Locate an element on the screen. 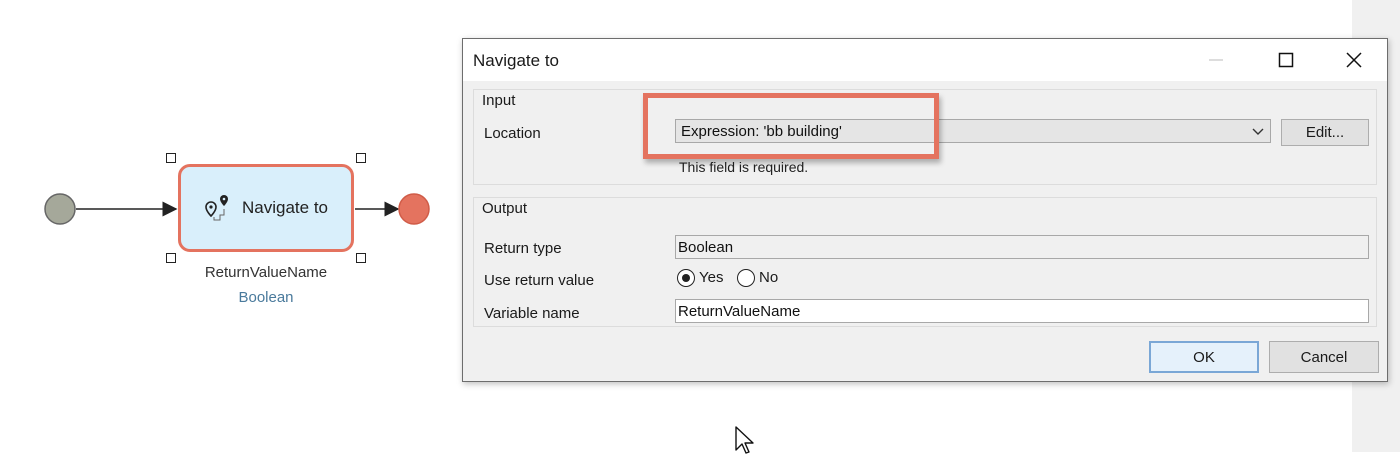  variable-name-label: Variable name is located at coordinates (532, 313).